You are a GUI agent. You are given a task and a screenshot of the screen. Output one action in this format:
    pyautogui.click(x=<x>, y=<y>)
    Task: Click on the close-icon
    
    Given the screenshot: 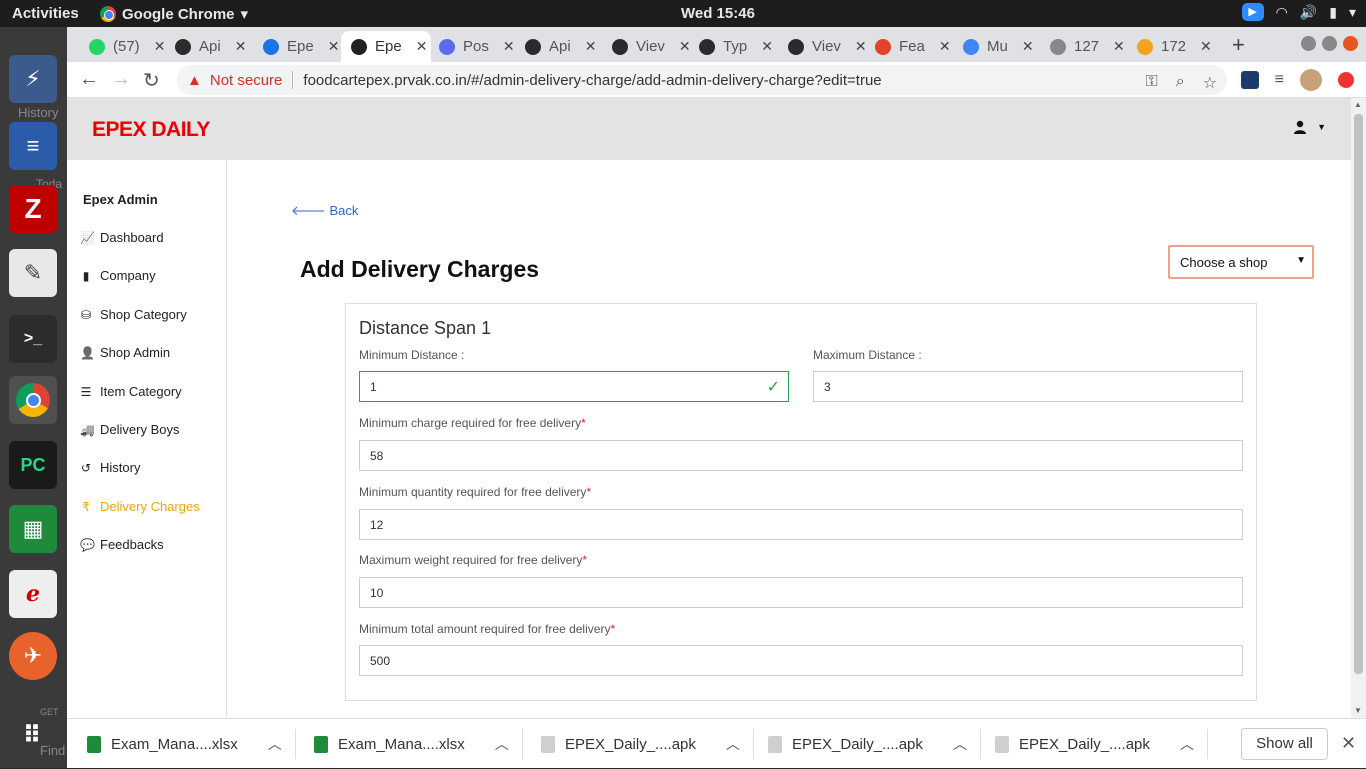 What is the action you would take?
    pyautogui.click(x=1350, y=43)
    